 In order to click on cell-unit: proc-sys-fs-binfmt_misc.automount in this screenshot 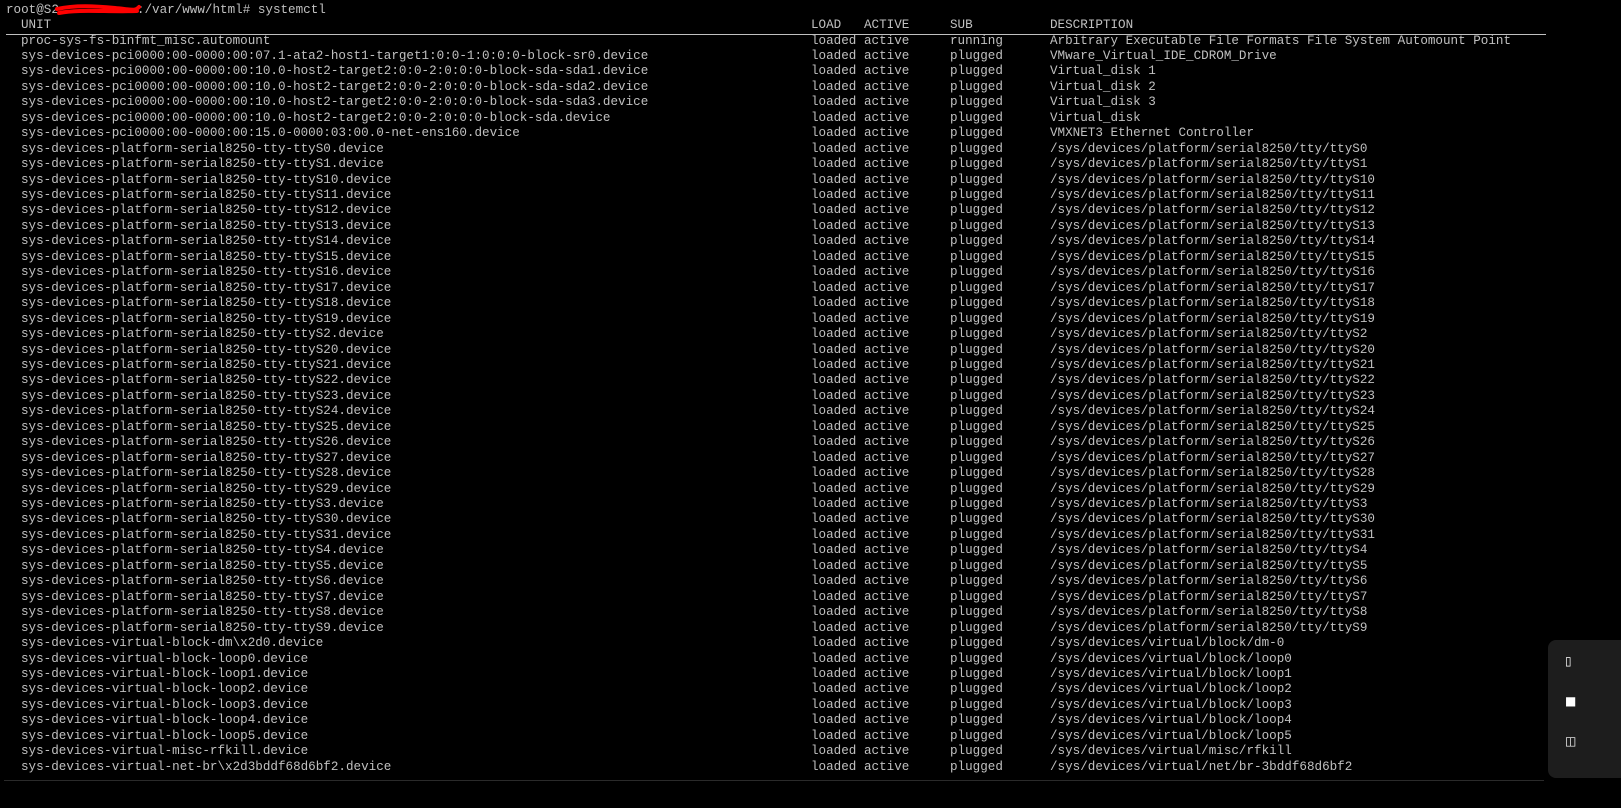, I will do `click(146, 40)`.